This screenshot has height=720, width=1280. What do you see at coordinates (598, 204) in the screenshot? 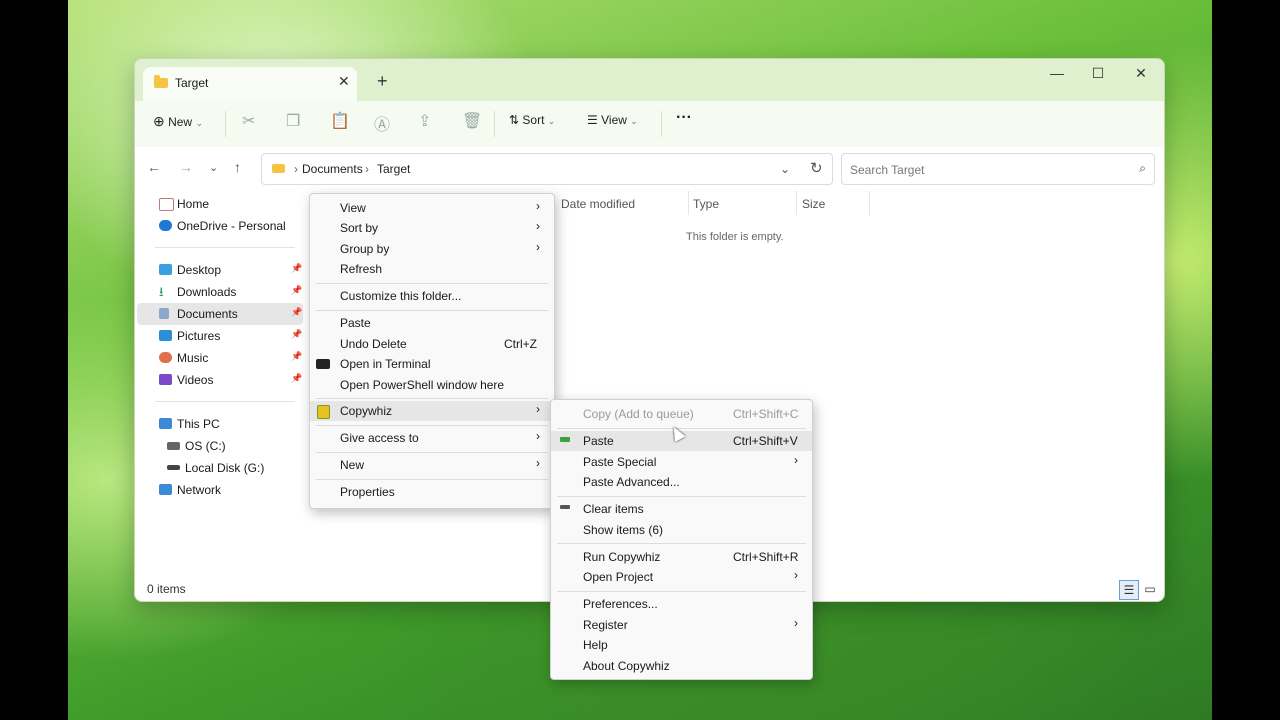
I see `column-header-date: Date modified` at bounding box center [598, 204].